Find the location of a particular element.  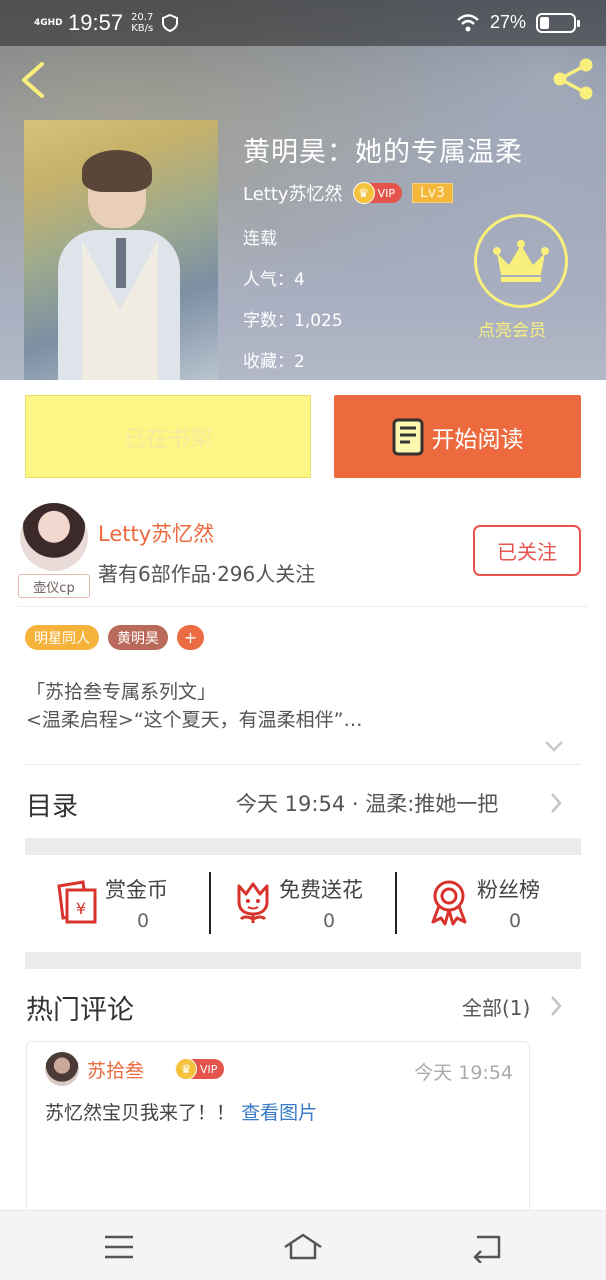

commenter-name: 苏拾叁 is located at coordinates (115, 1069).